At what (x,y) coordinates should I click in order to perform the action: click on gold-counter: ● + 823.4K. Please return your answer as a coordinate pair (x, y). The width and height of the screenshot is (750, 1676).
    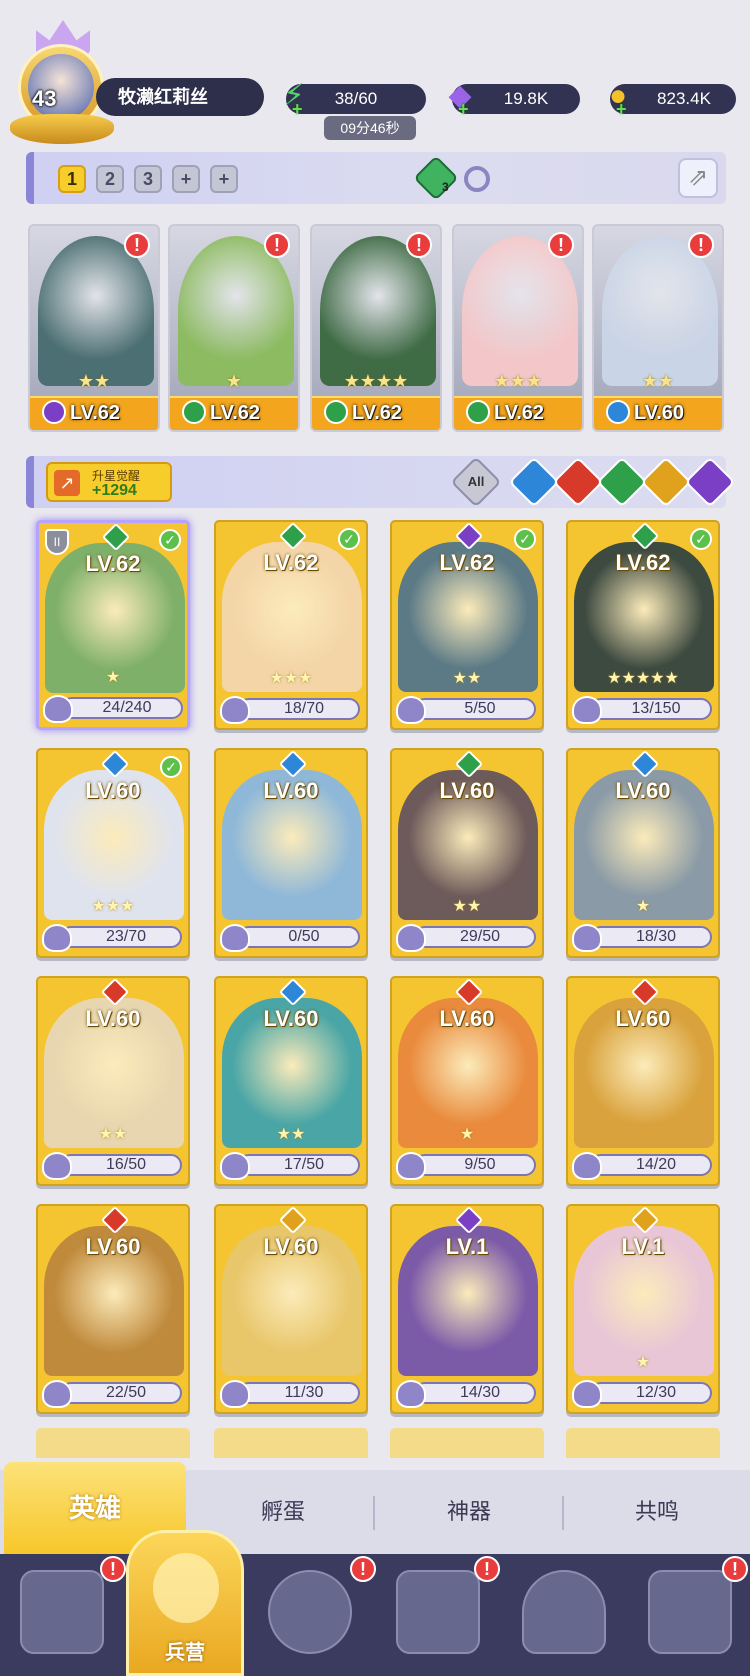
    Looking at the image, I should click on (672, 100).